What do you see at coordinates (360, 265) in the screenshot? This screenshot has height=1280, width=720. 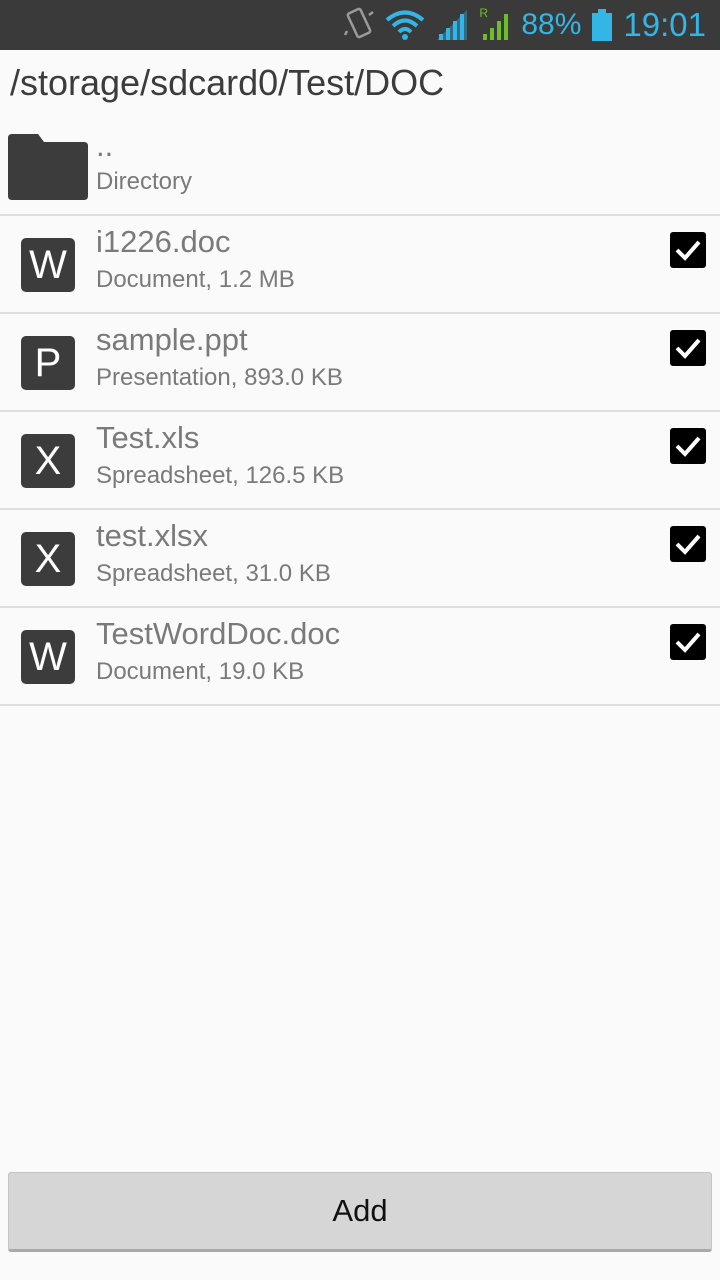 I see `file-row: W i1226.doc Document, 1.2 MB` at bounding box center [360, 265].